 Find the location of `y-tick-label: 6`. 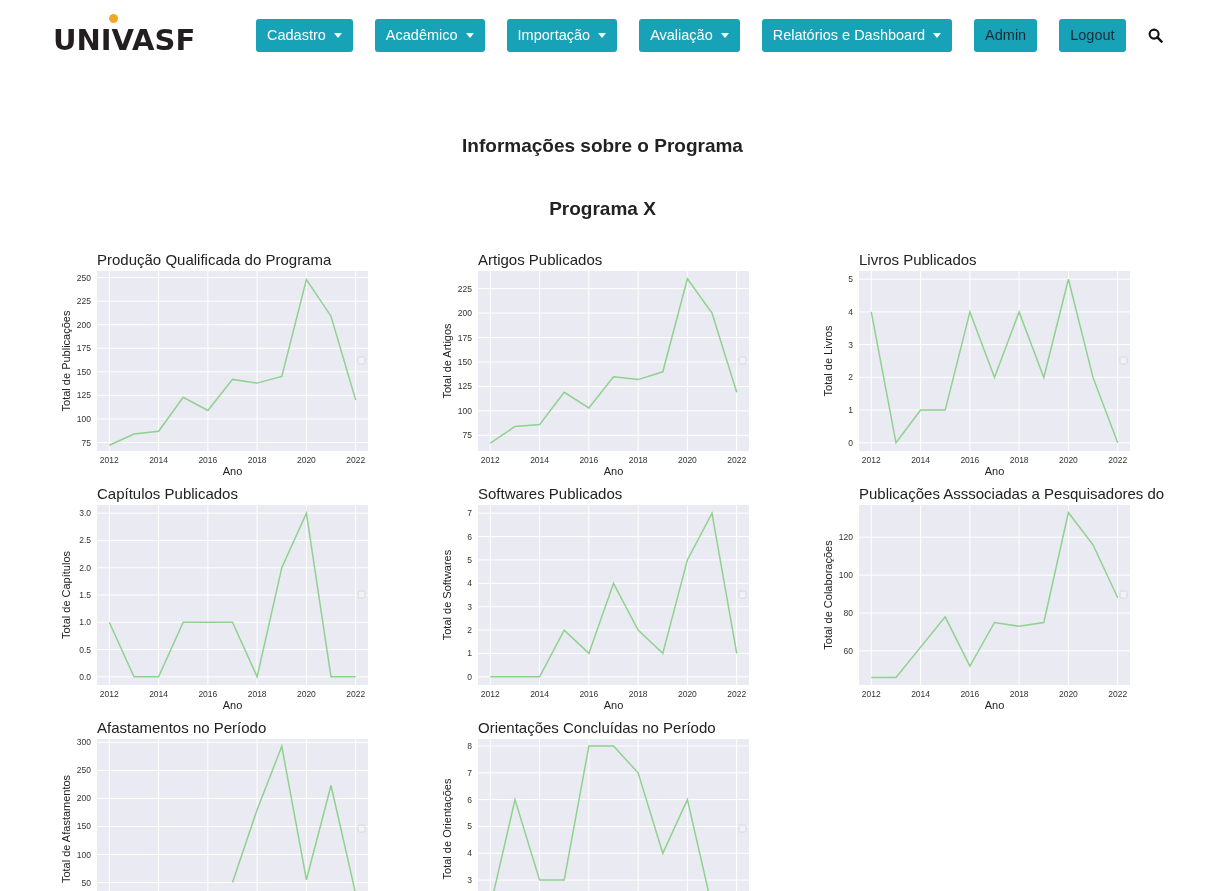

y-tick-label: 6 is located at coordinates (469, 799).